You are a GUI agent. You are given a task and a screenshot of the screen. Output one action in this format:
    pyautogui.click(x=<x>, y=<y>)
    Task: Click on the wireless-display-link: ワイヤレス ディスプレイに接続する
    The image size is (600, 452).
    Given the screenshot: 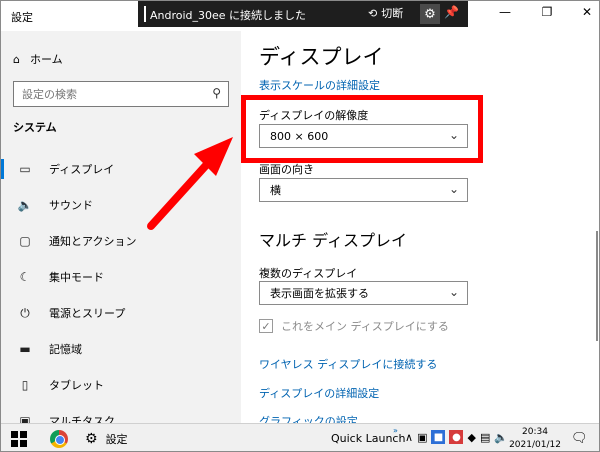 What is the action you would take?
    pyautogui.click(x=348, y=364)
    